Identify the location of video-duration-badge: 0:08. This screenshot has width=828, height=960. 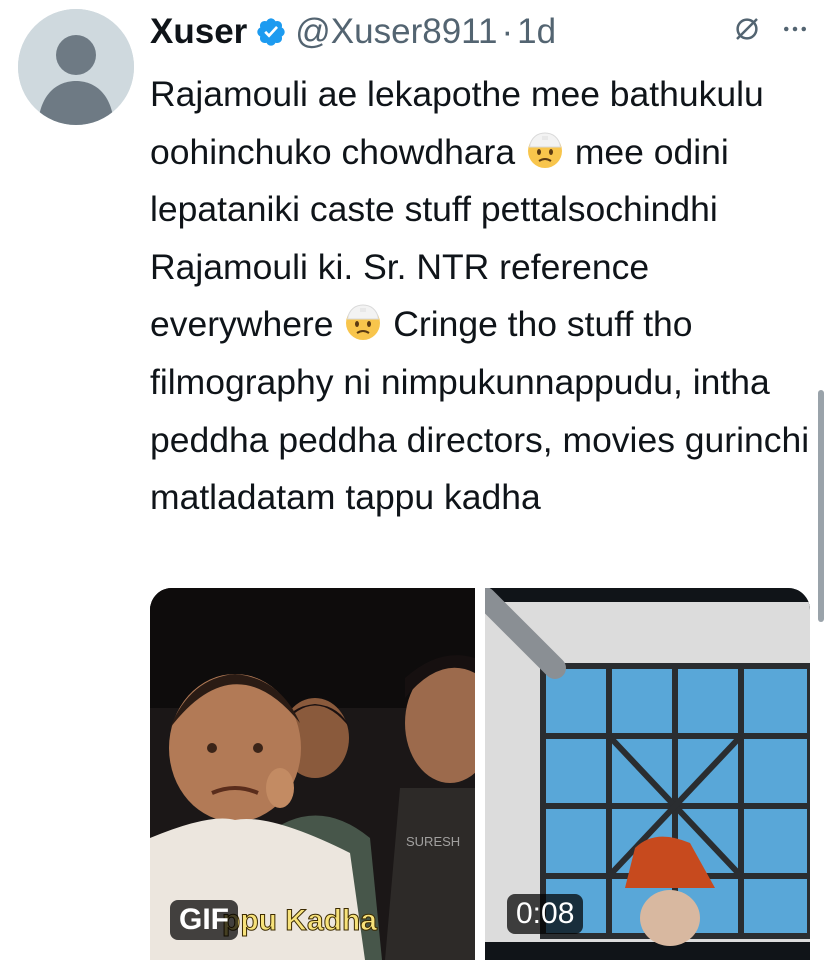
(545, 914).